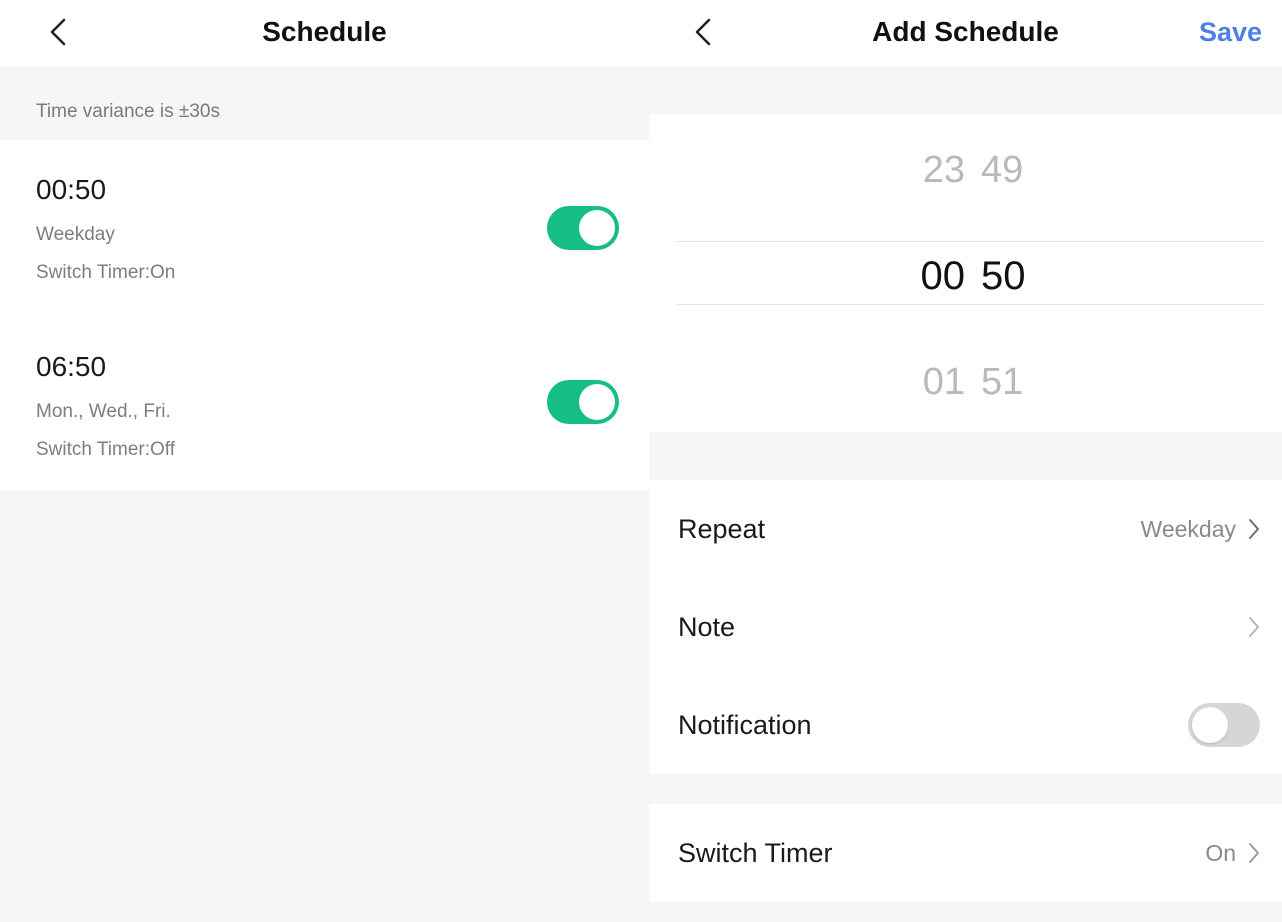 The image size is (1282, 922). I want to click on list-item: 06:50 Mon., Wed., Fri. Switch Timer:Off, so click(324, 402).